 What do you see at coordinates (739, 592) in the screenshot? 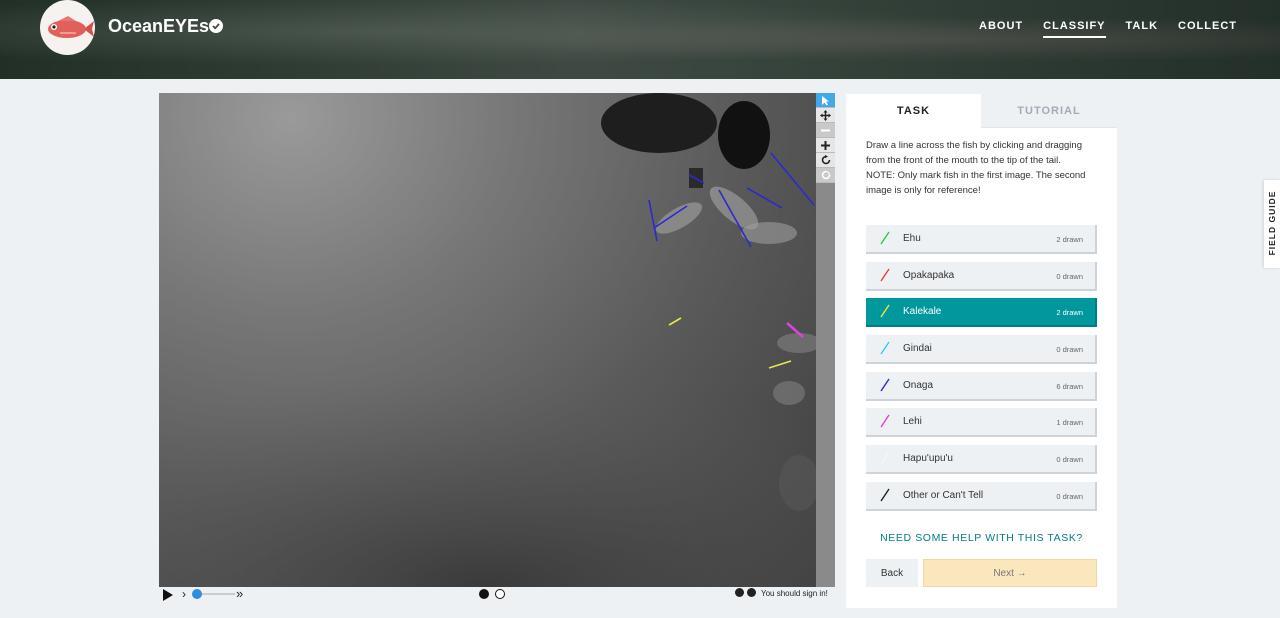
I see `invert-icon` at bounding box center [739, 592].